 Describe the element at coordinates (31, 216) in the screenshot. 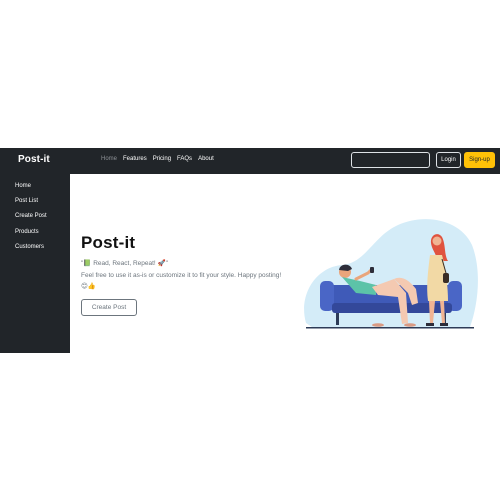

I see `sidebar-item-create-post: Create Post` at that location.